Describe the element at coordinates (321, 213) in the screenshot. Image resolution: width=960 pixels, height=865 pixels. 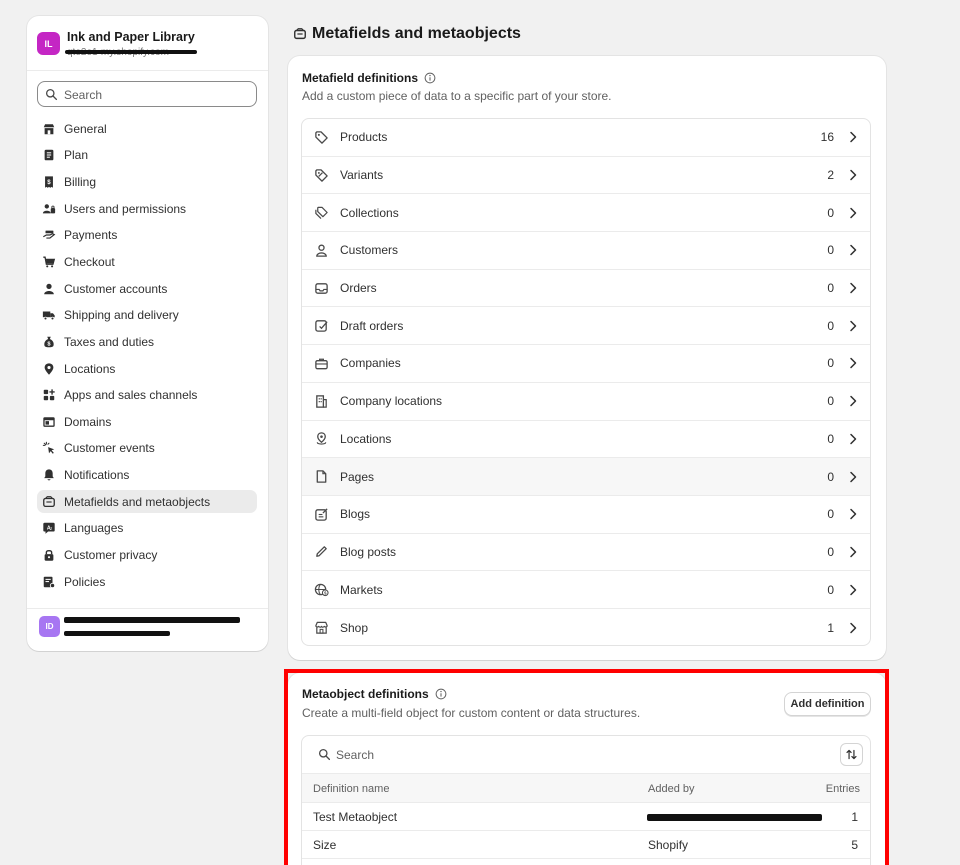
I see `collection-tags-icon` at that location.